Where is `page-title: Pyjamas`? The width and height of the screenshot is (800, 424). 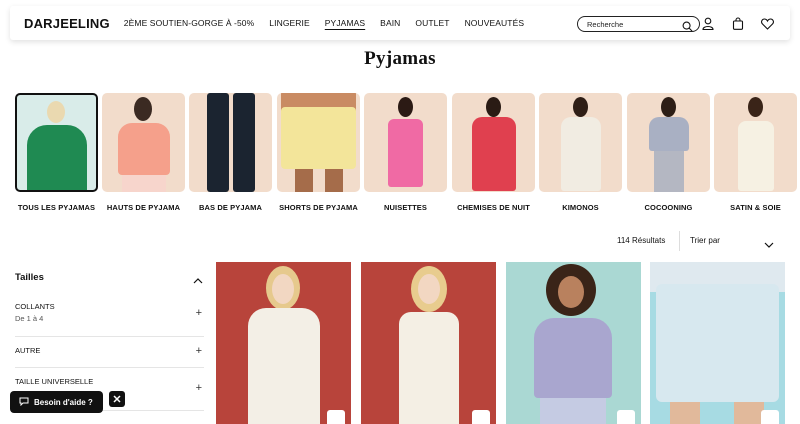 page-title: Pyjamas is located at coordinates (400, 58).